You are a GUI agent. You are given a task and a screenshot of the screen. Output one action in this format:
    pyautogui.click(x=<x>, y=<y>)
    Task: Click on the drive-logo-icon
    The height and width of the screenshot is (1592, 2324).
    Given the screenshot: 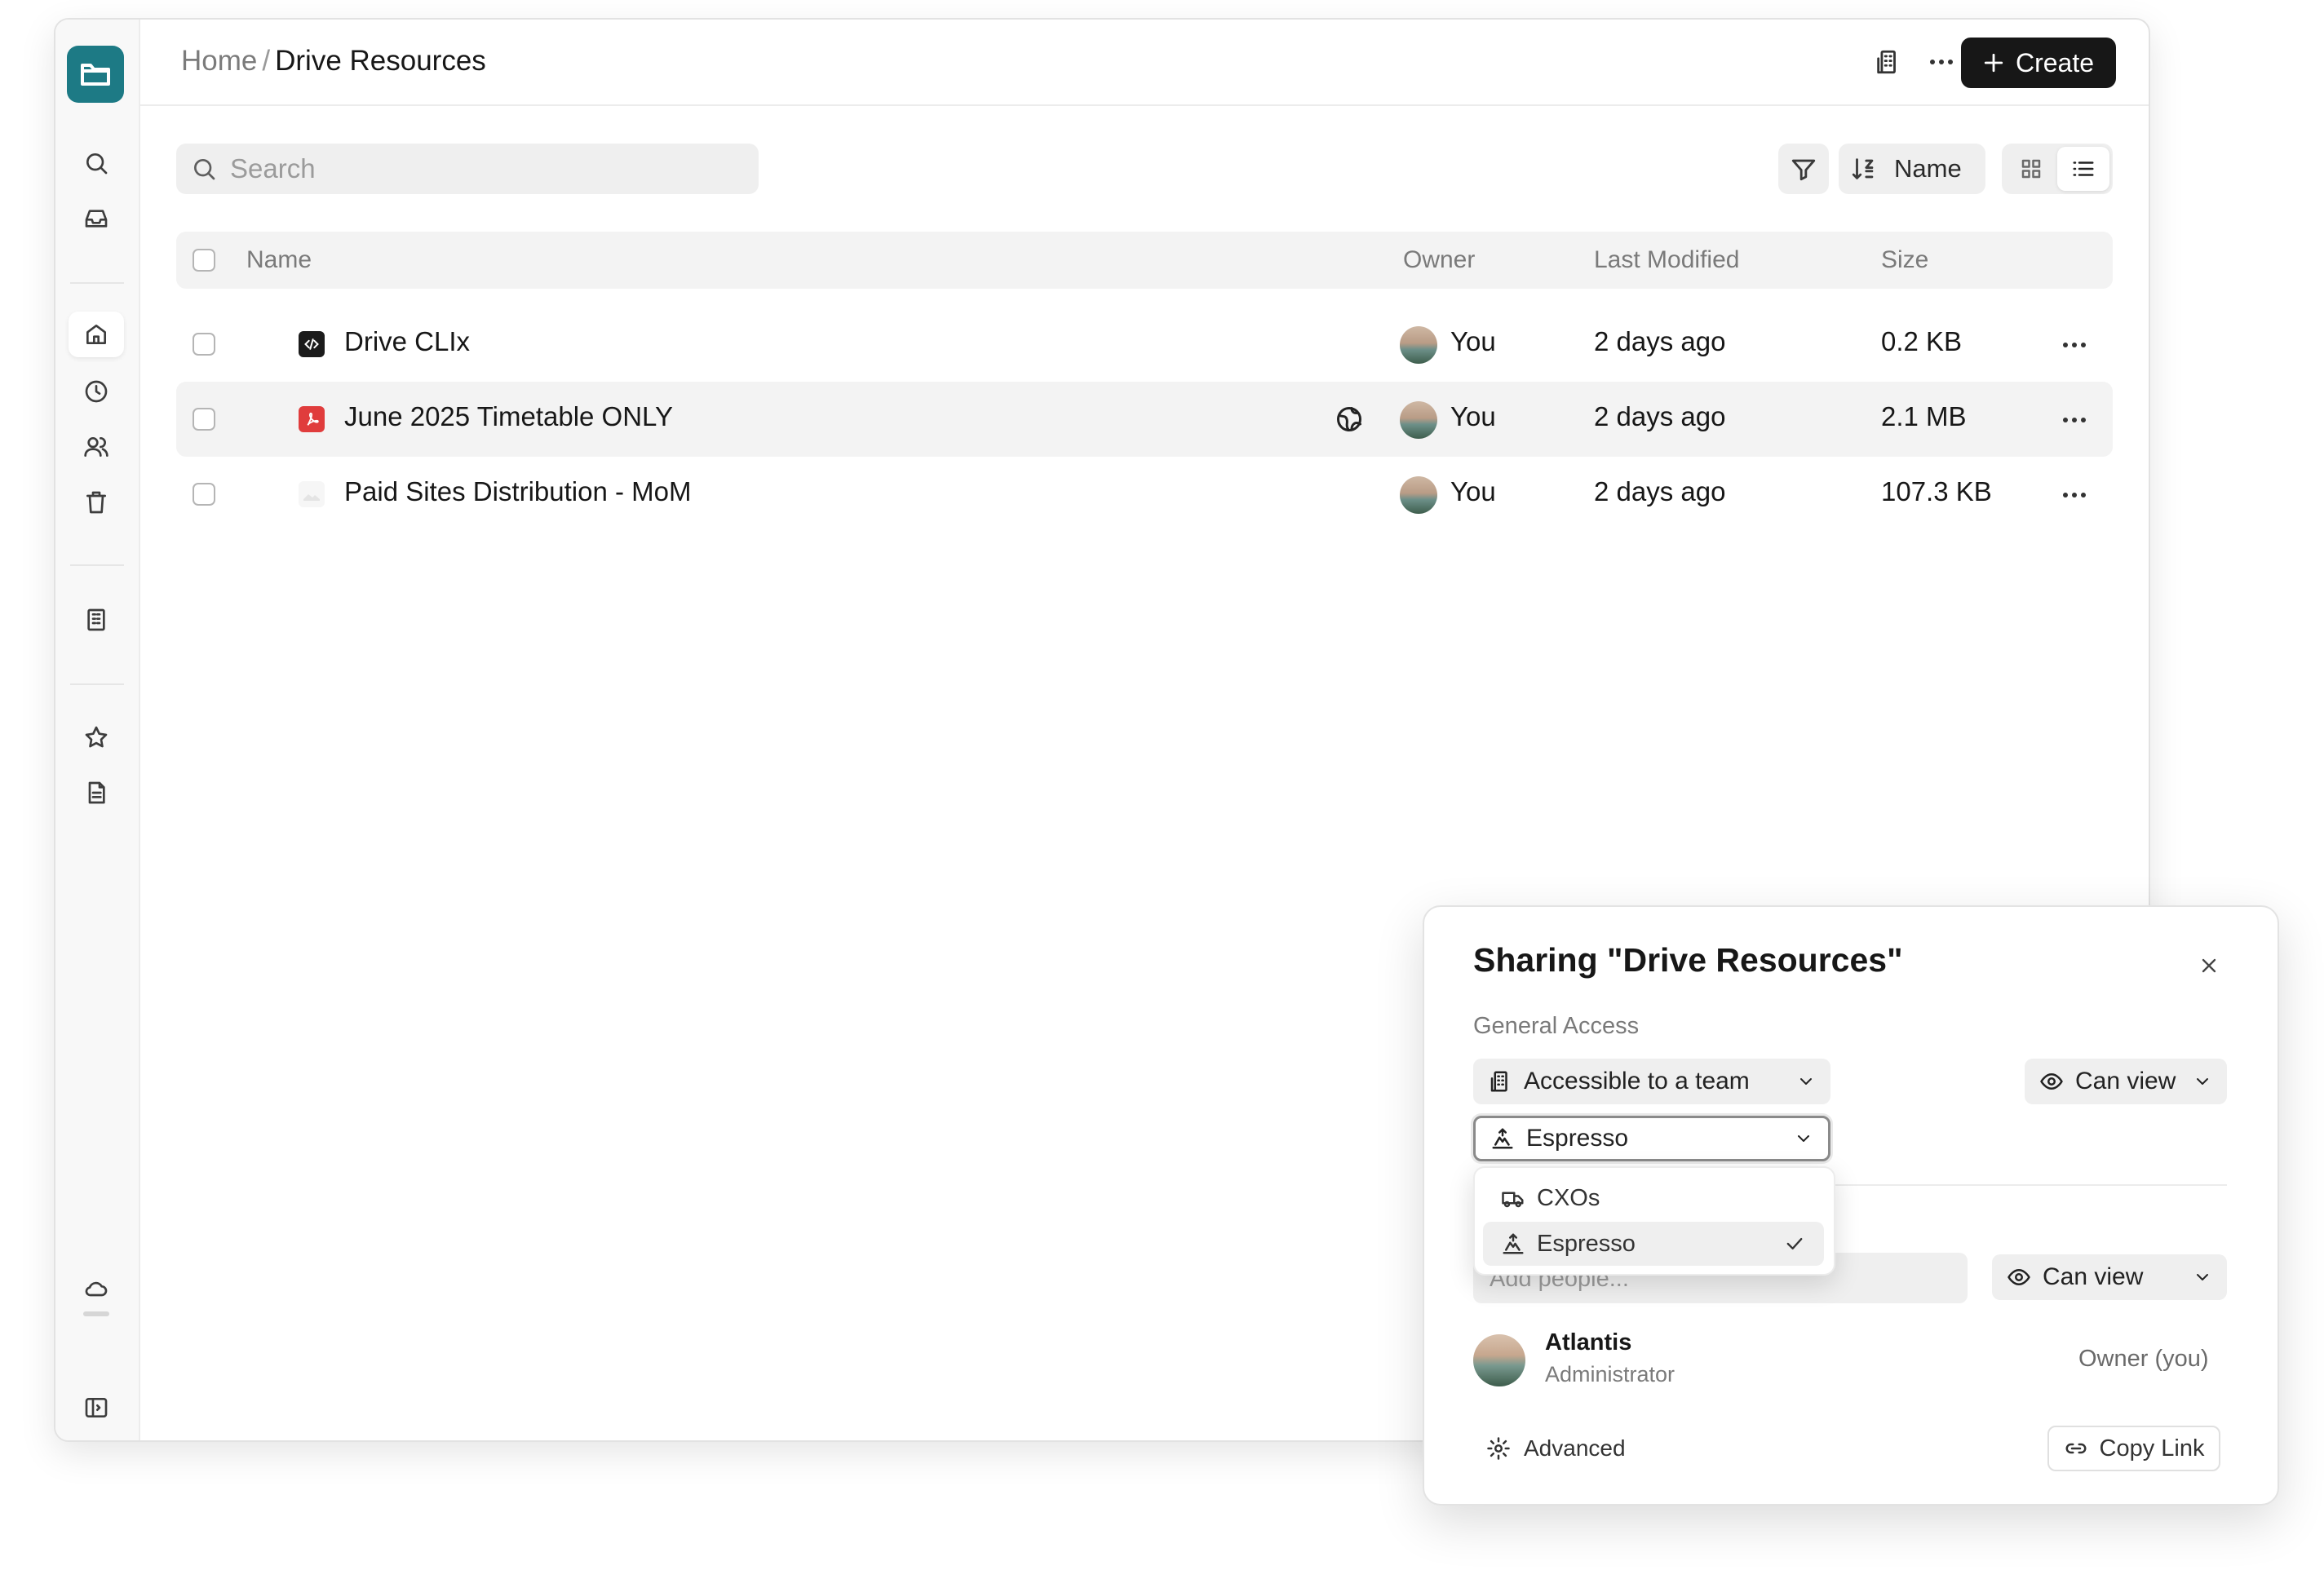 What is the action you would take?
    pyautogui.click(x=95, y=74)
    